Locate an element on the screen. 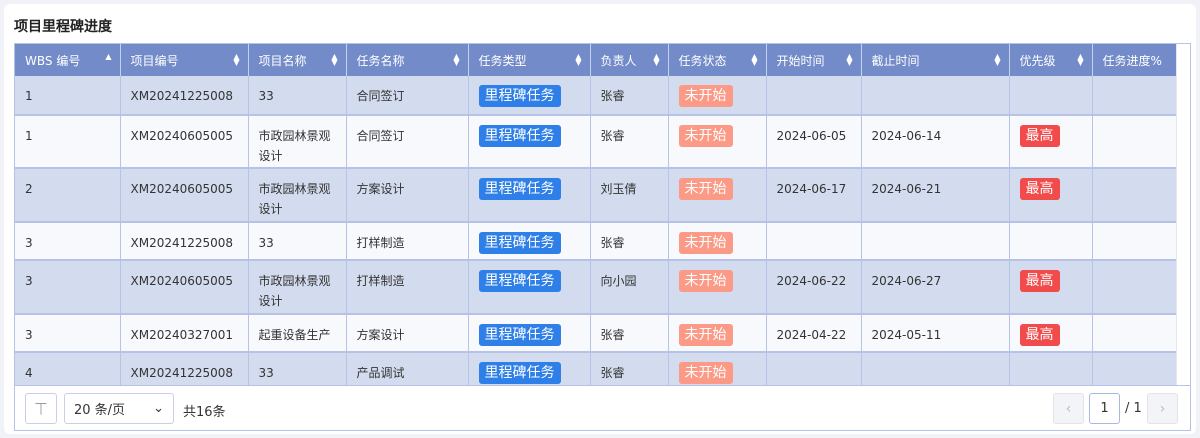  prev-page-button: ‹ is located at coordinates (1068, 408).